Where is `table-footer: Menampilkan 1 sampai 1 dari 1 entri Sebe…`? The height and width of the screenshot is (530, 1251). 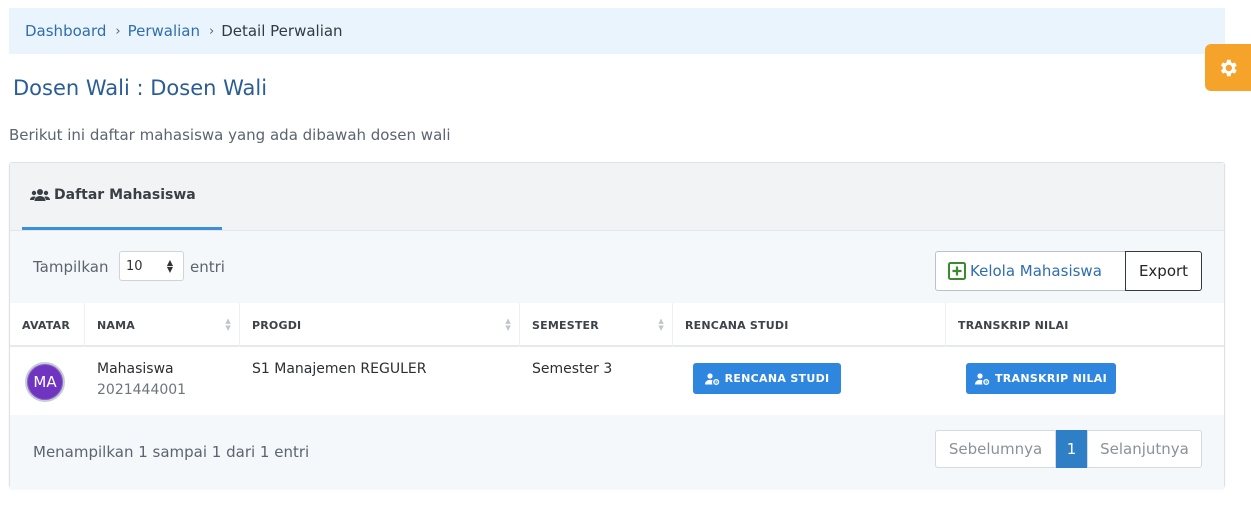 table-footer: Menampilkan 1 sampai 1 dari 1 entri Sebe… is located at coordinates (617, 451).